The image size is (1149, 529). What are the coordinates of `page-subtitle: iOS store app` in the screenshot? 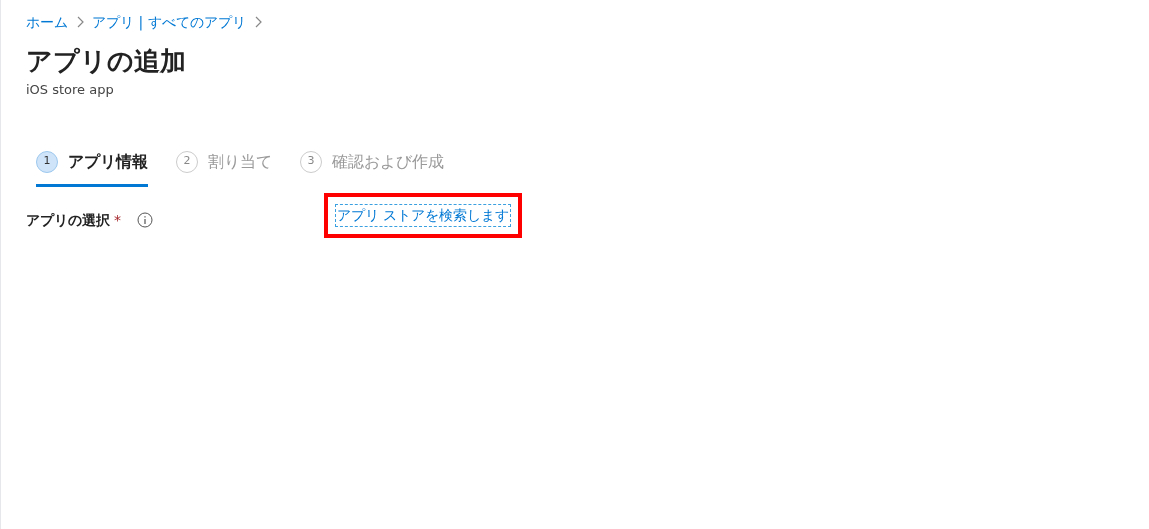 It's located at (70, 90).